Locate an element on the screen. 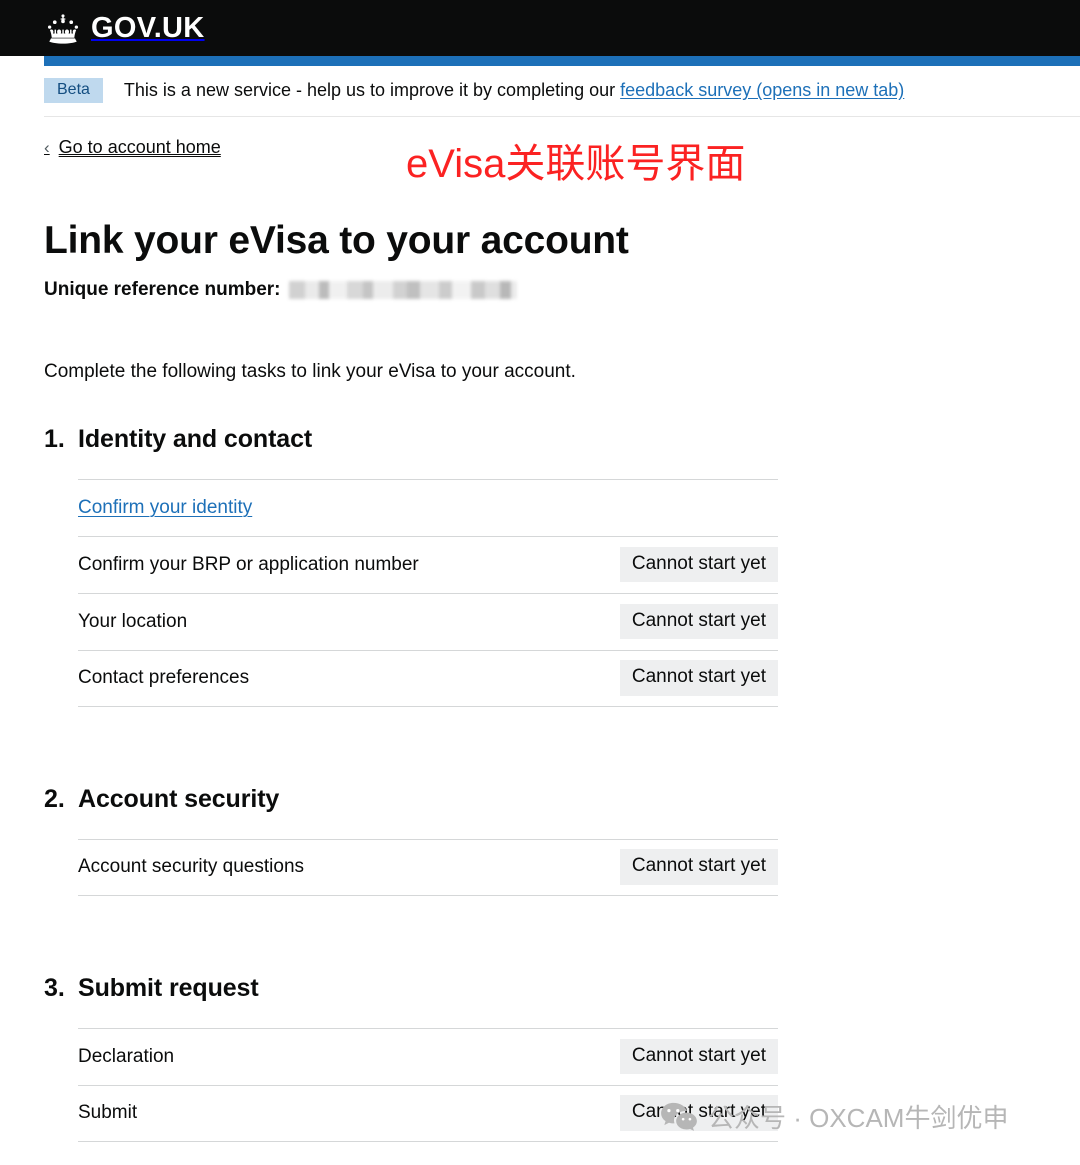  back-link-go-to-account-home: ‹ Go to account home is located at coordinates (132, 147).